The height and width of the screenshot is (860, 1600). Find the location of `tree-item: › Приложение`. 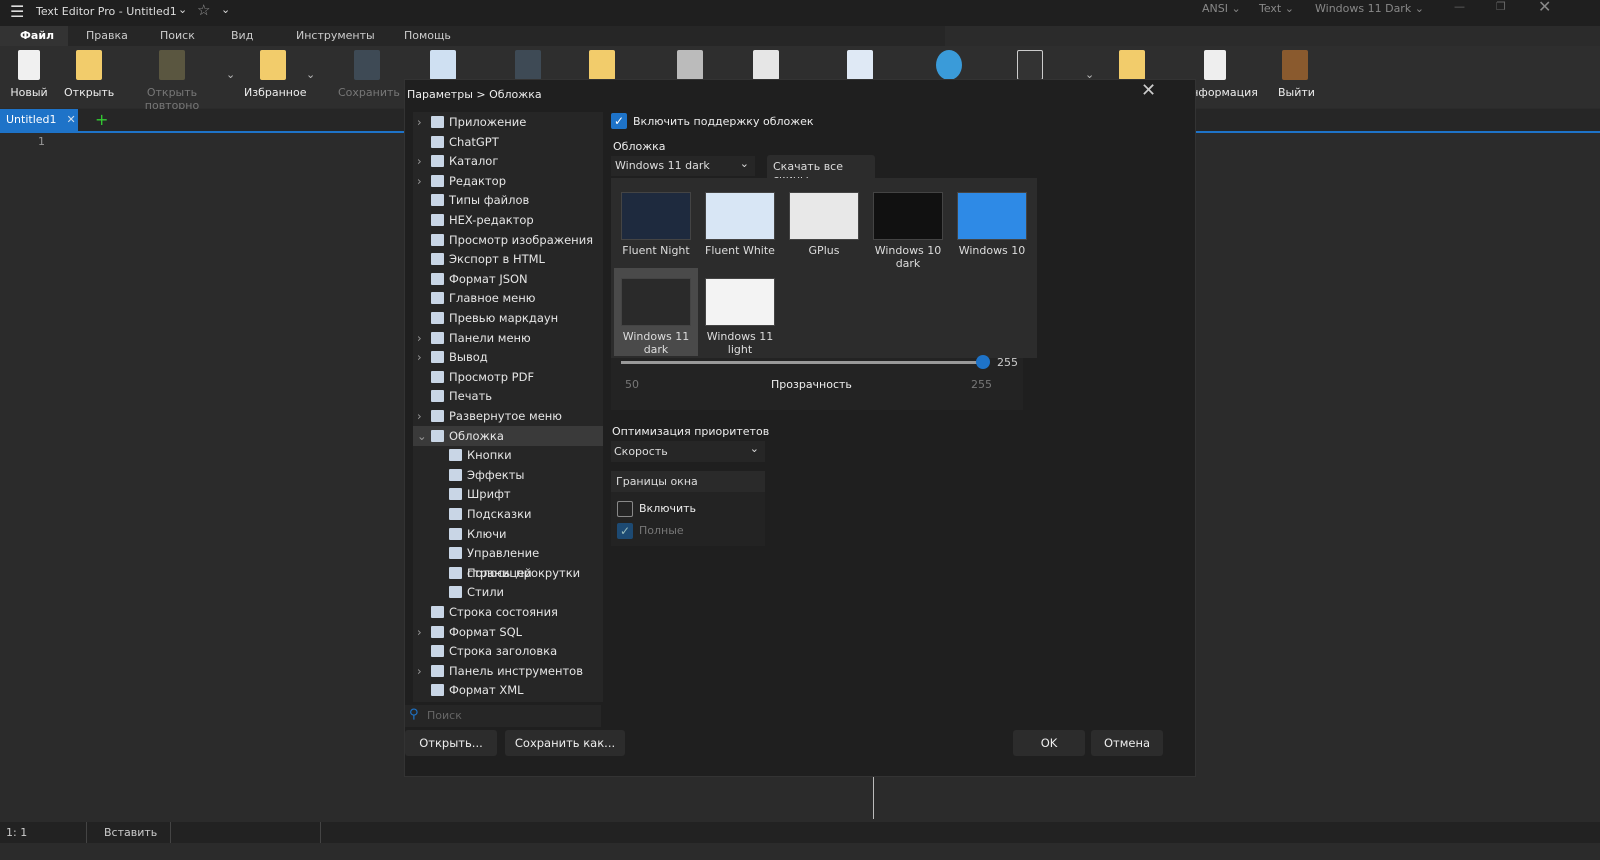

tree-item: › Приложение is located at coordinates (508, 122).